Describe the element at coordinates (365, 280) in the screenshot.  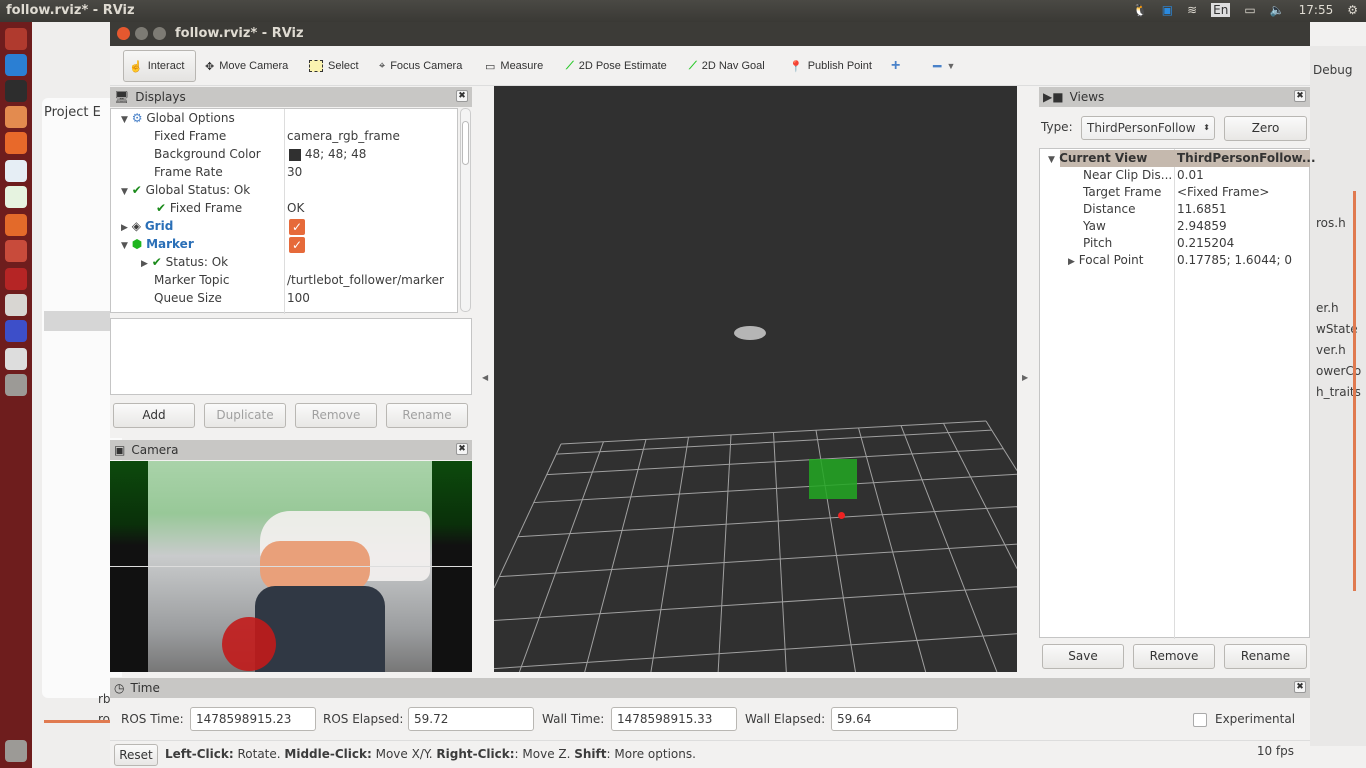
I see `marker-topic-value: /turtlebot_follower/marker` at that location.